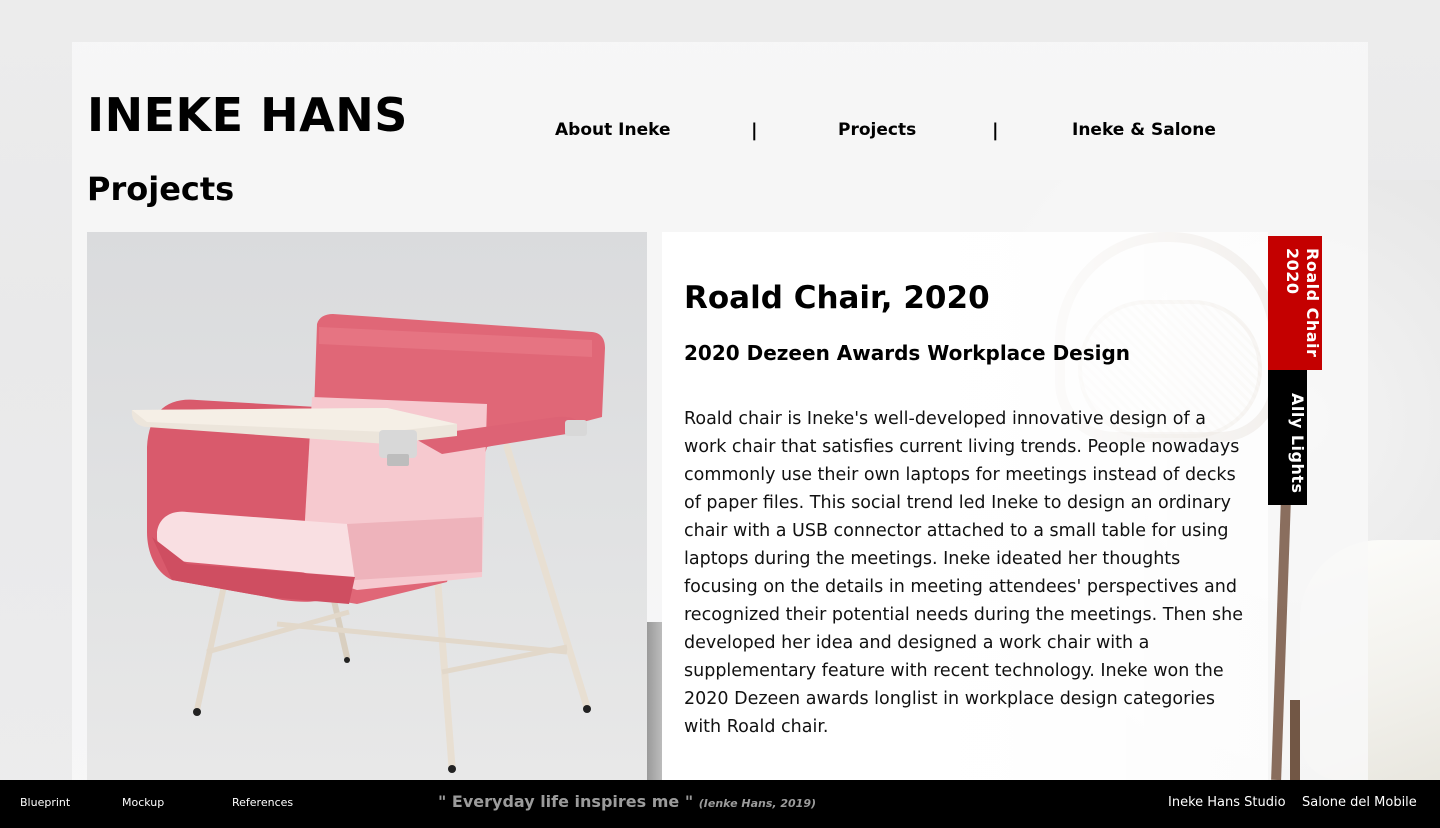 Image resolution: width=1440 pixels, height=828 pixels. I want to click on footer-link-studio: Ineke Hans Studio, so click(1227, 802).